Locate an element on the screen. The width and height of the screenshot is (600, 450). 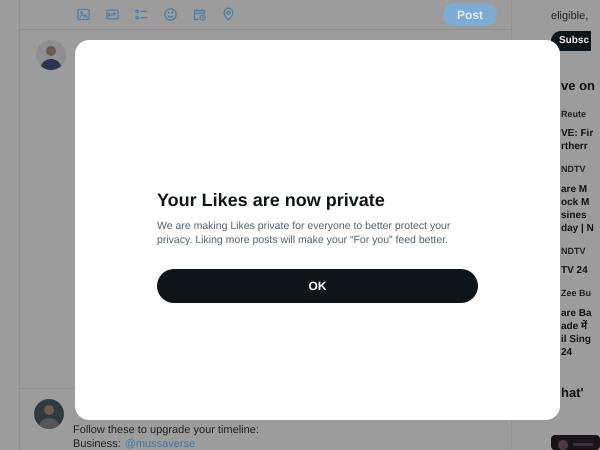
news-source: Reute is located at coordinates (574, 114).